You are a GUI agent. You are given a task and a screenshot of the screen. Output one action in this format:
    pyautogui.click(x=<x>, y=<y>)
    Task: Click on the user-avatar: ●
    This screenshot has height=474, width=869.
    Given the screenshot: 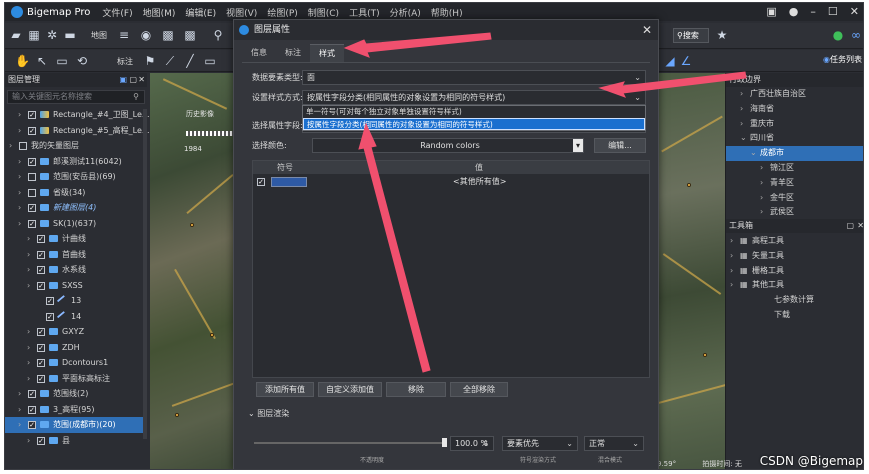 What is the action you would take?
    pyautogui.click(x=794, y=11)
    